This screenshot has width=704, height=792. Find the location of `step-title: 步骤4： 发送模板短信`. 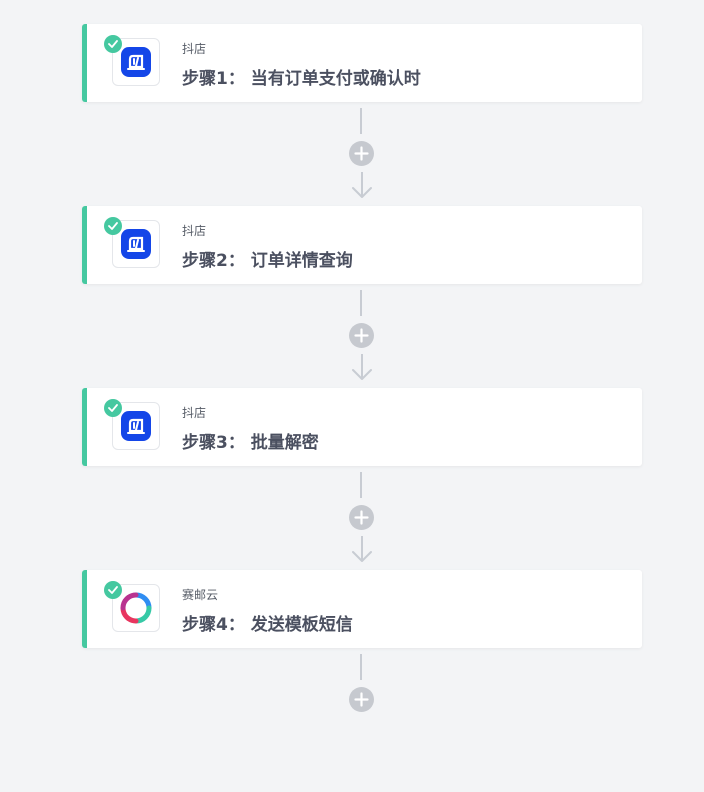

step-title: 步骤4： 发送模板短信 is located at coordinates (267, 625).